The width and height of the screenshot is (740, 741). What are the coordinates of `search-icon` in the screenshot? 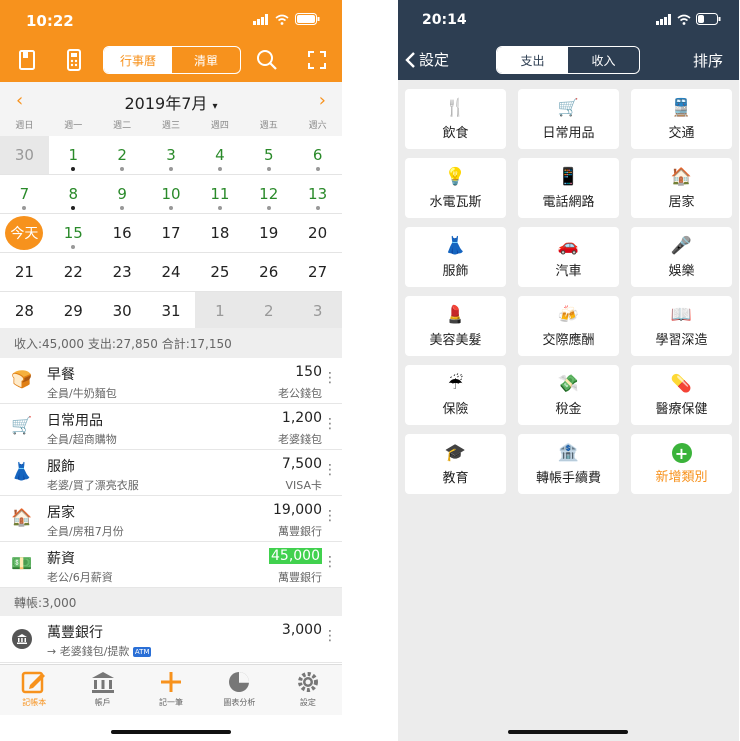 It's located at (267, 60).